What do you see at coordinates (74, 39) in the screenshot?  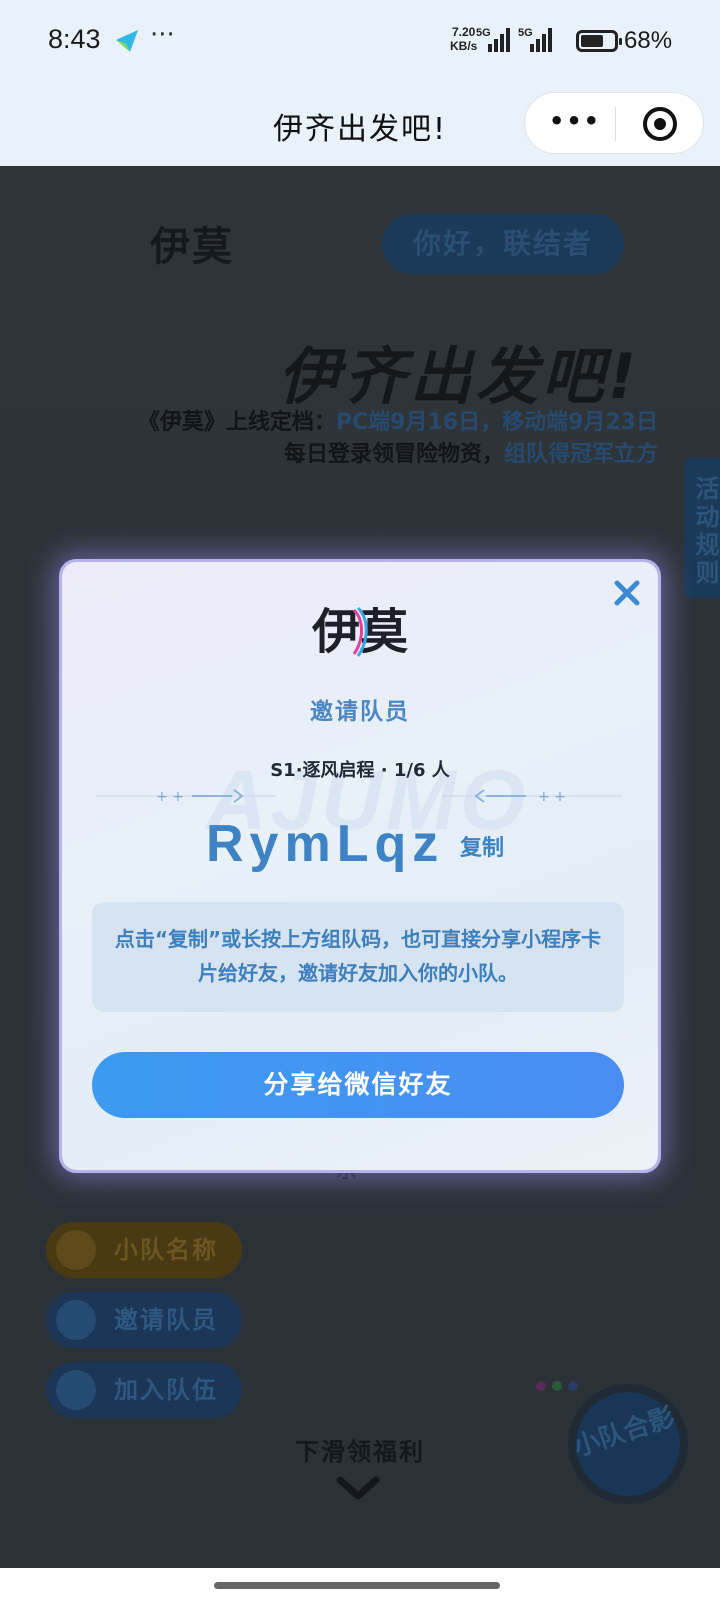 I see `status-time: 8:43` at bounding box center [74, 39].